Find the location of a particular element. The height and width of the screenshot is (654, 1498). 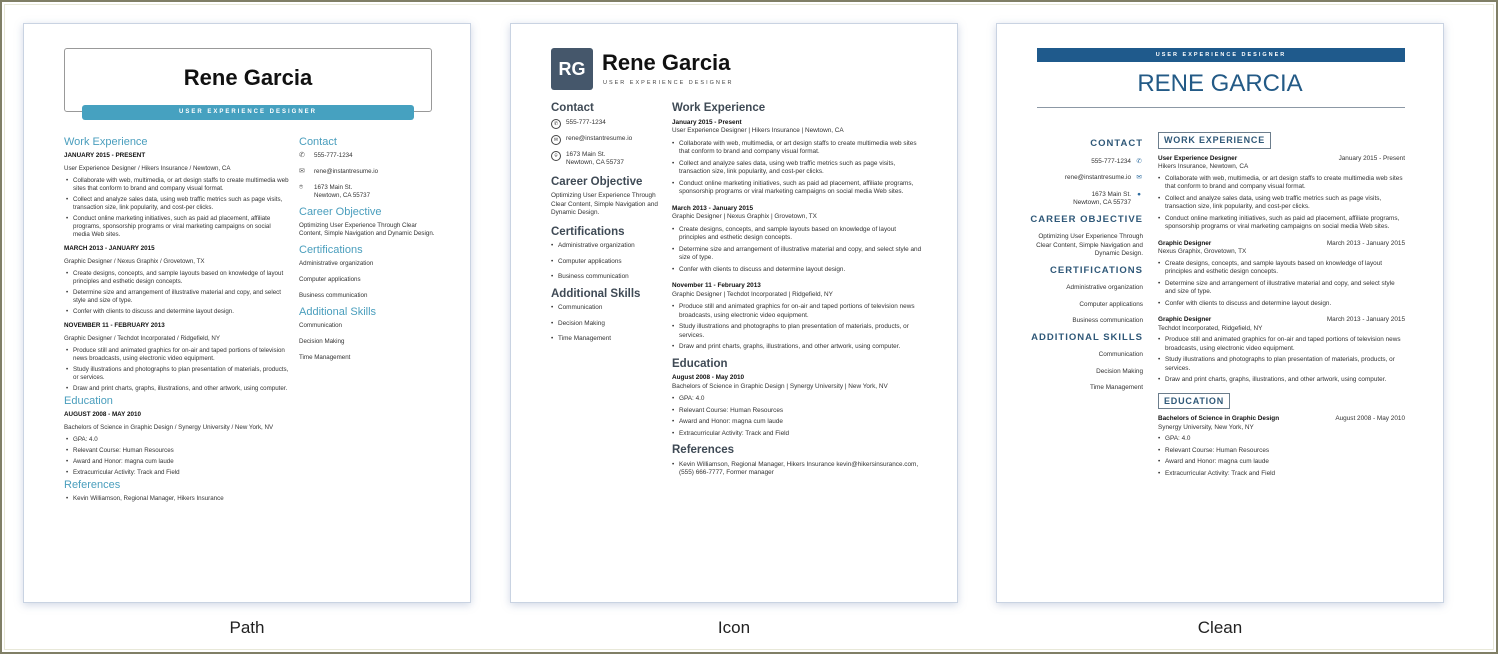

work-heading: Work Experience is located at coordinates (106, 142).